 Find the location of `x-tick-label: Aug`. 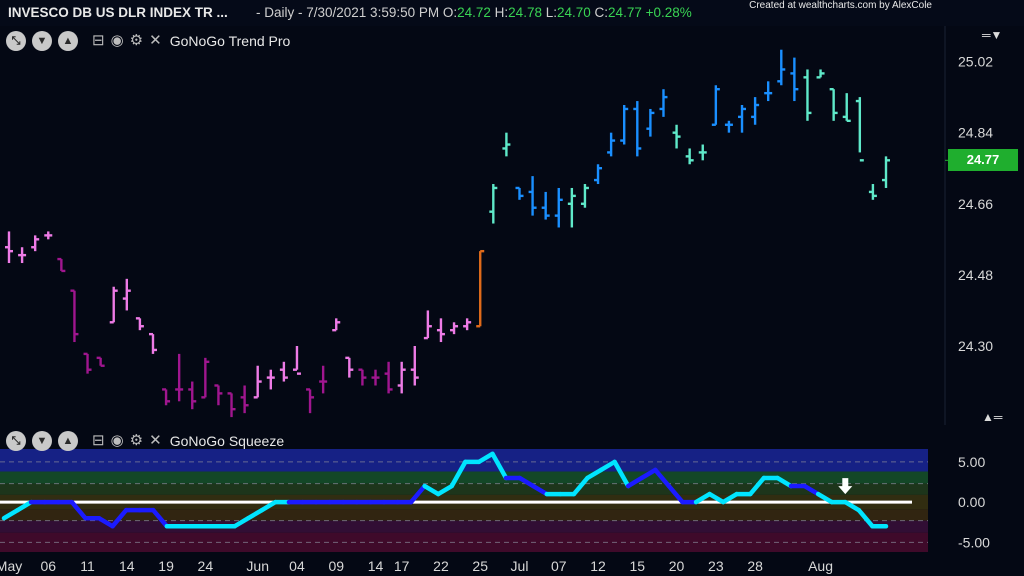

x-tick-label: Aug is located at coordinates (820, 566).